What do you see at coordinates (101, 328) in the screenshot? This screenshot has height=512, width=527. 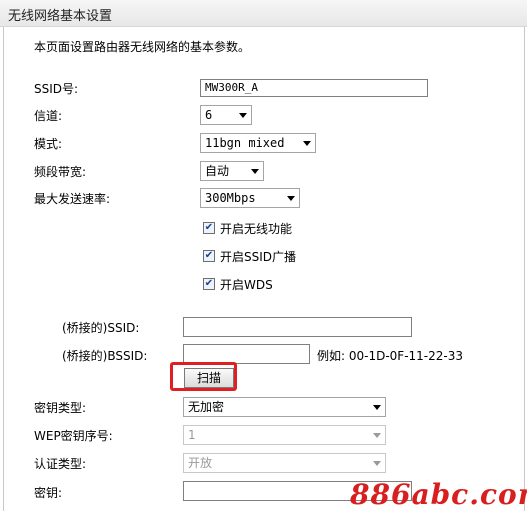 I see `bridge-ssid-label: (桥接的)SSID:` at bounding box center [101, 328].